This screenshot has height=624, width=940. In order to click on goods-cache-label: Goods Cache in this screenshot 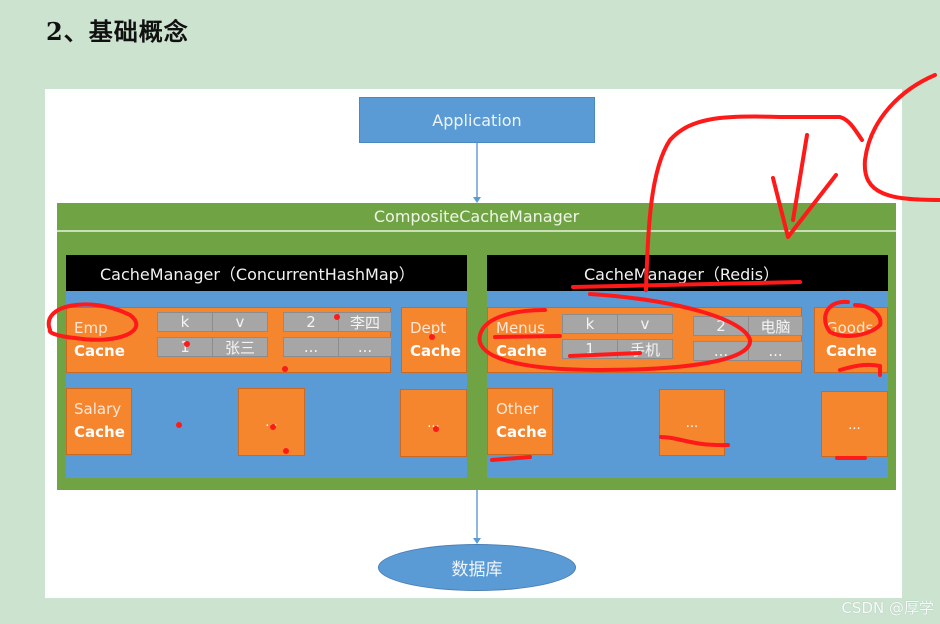, I will do `click(851, 339)`.